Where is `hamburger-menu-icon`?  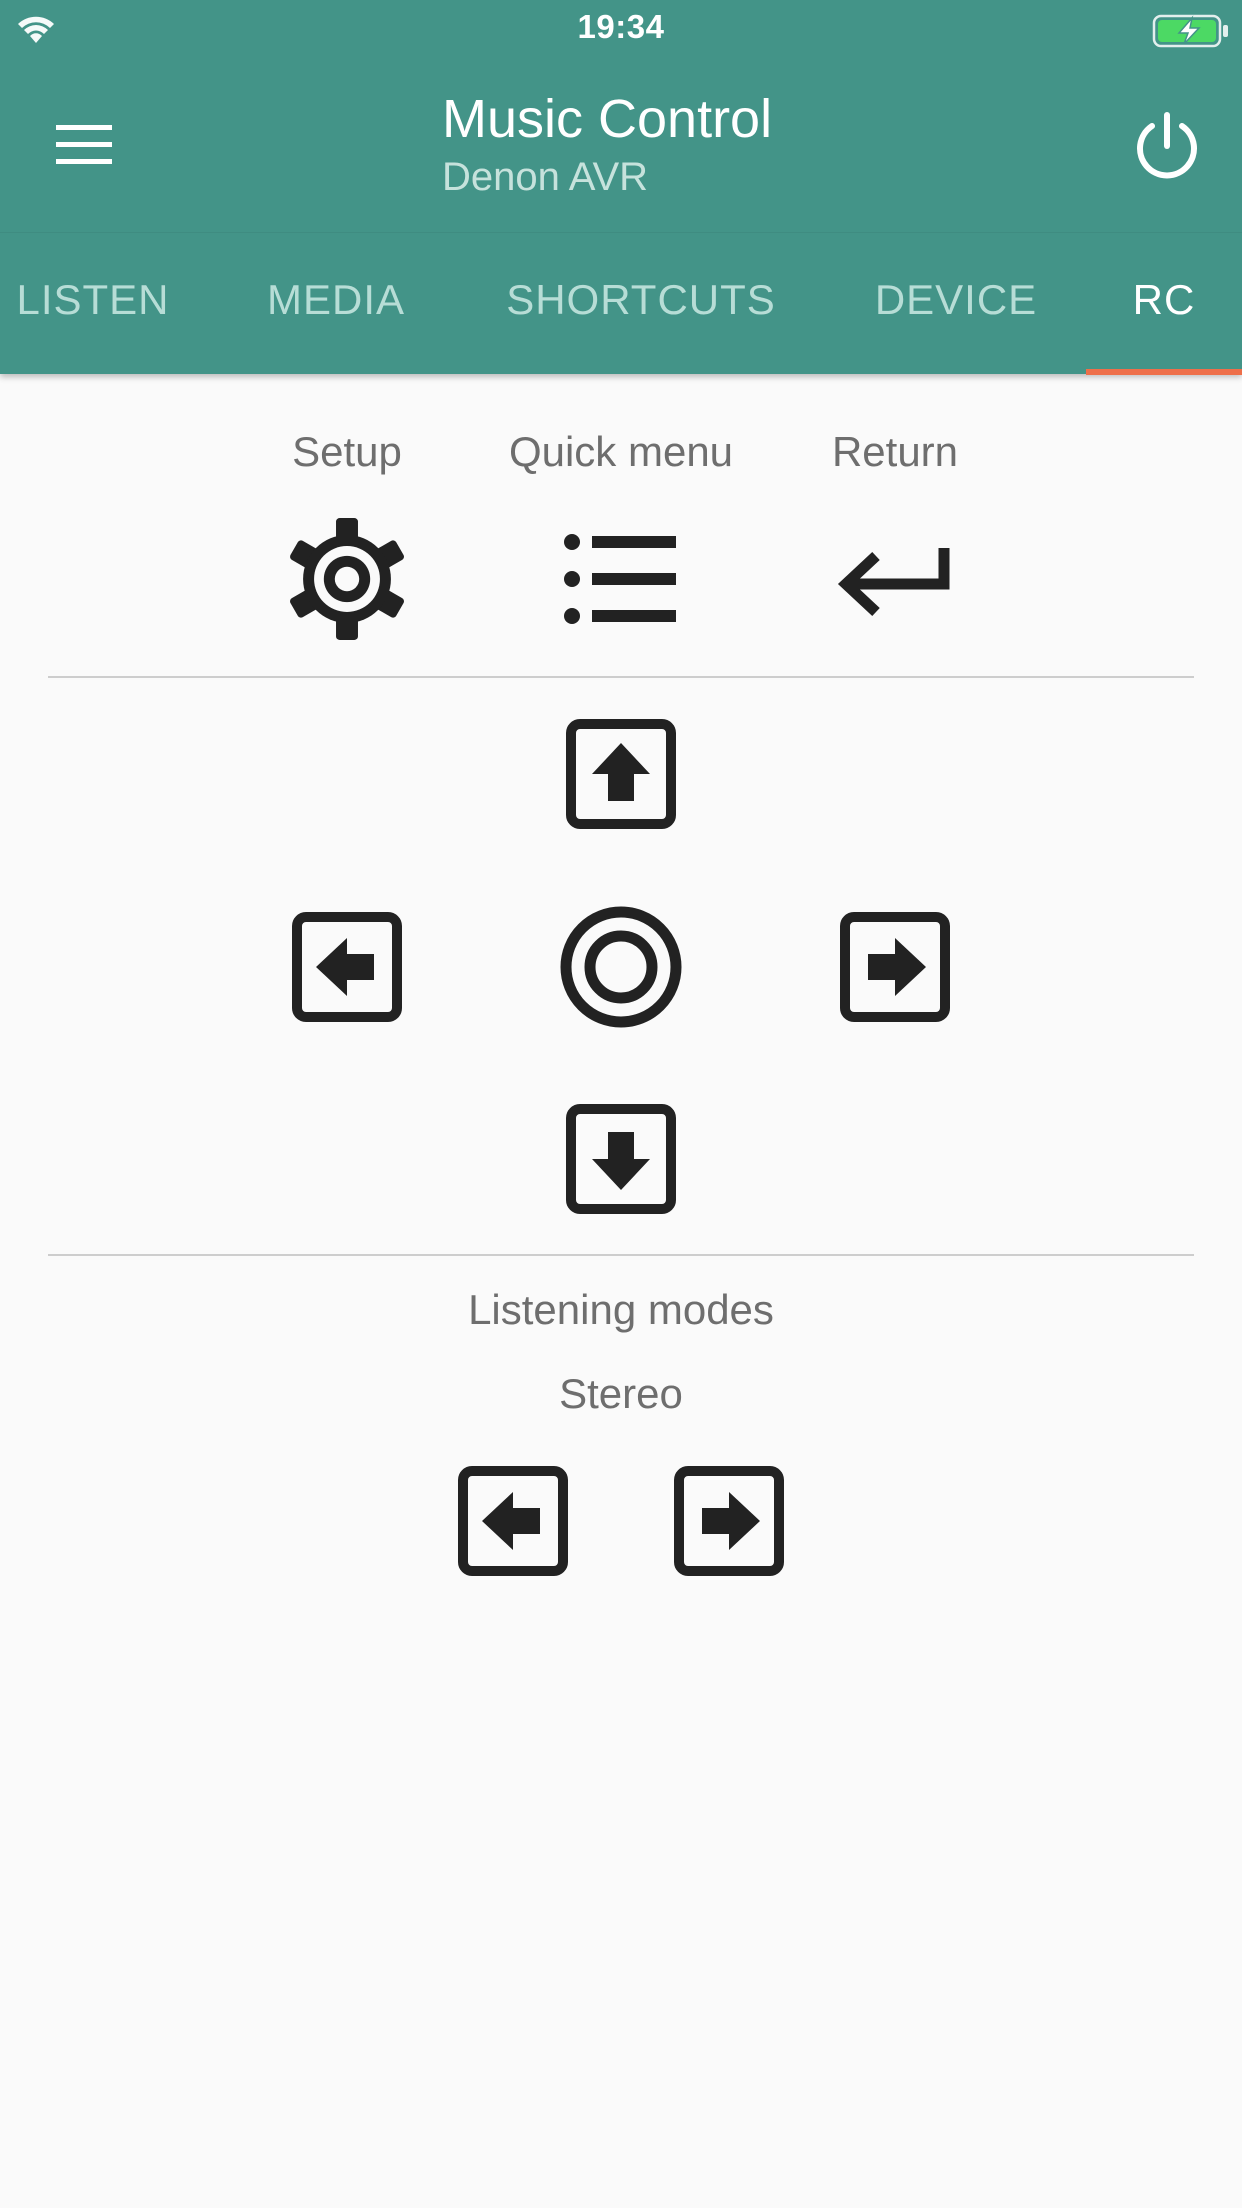 hamburger-menu-icon is located at coordinates (84, 145).